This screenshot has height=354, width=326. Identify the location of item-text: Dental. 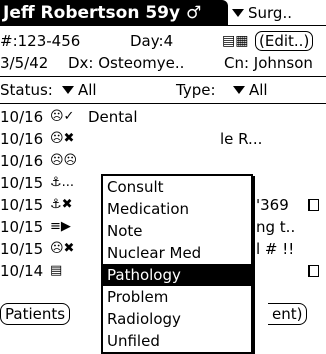
(113, 117).